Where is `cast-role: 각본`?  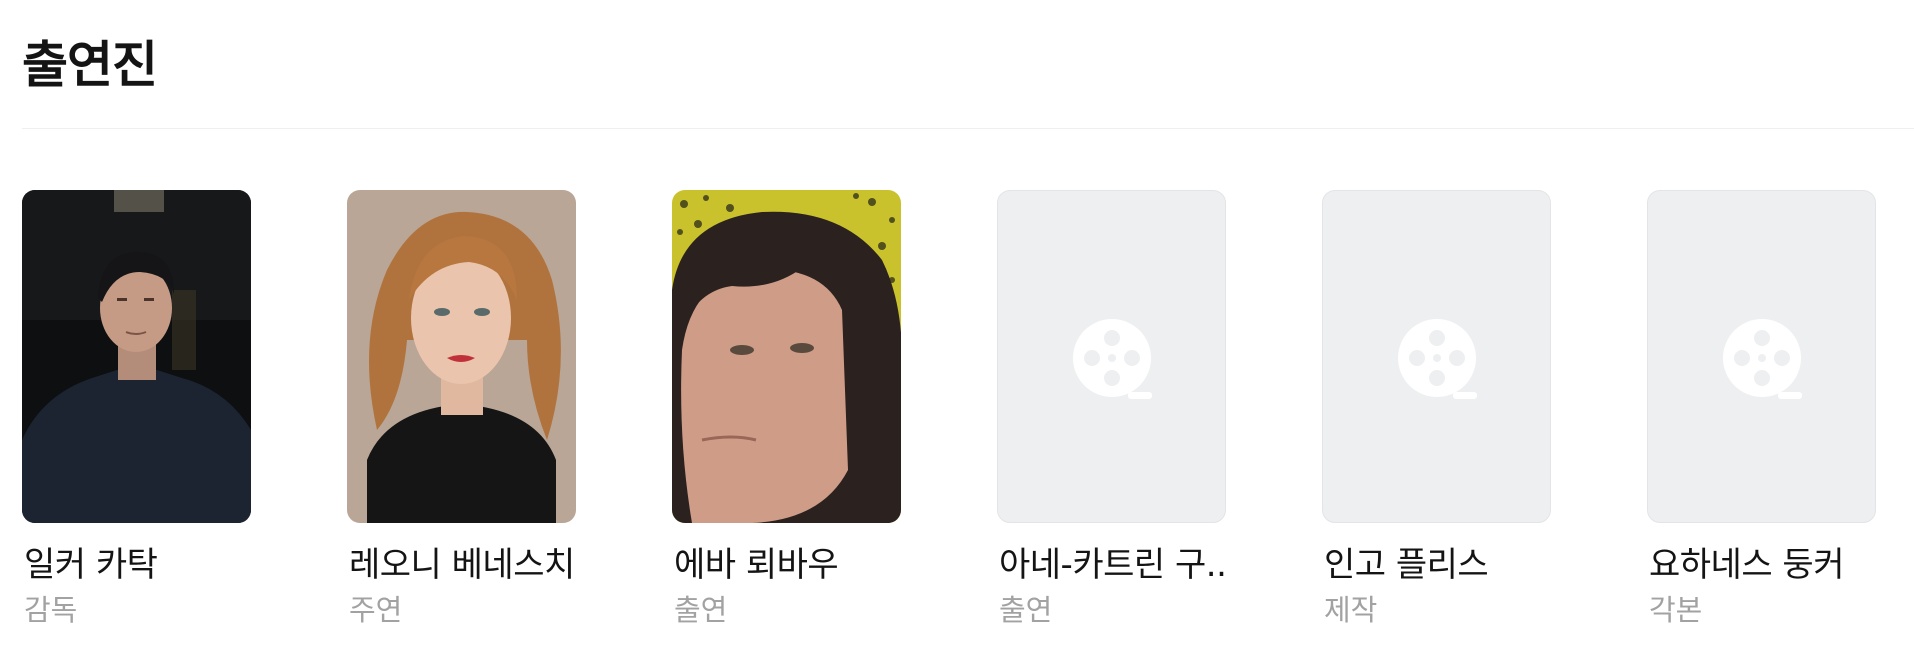 cast-role: 각본 is located at coordinates (1676, 610).